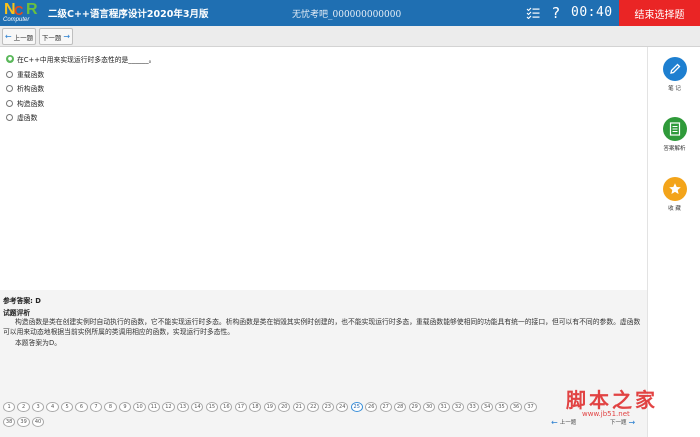 This screenshot has width=700, height=437. I want to click on question-number-button: 23, so click(327, 407).